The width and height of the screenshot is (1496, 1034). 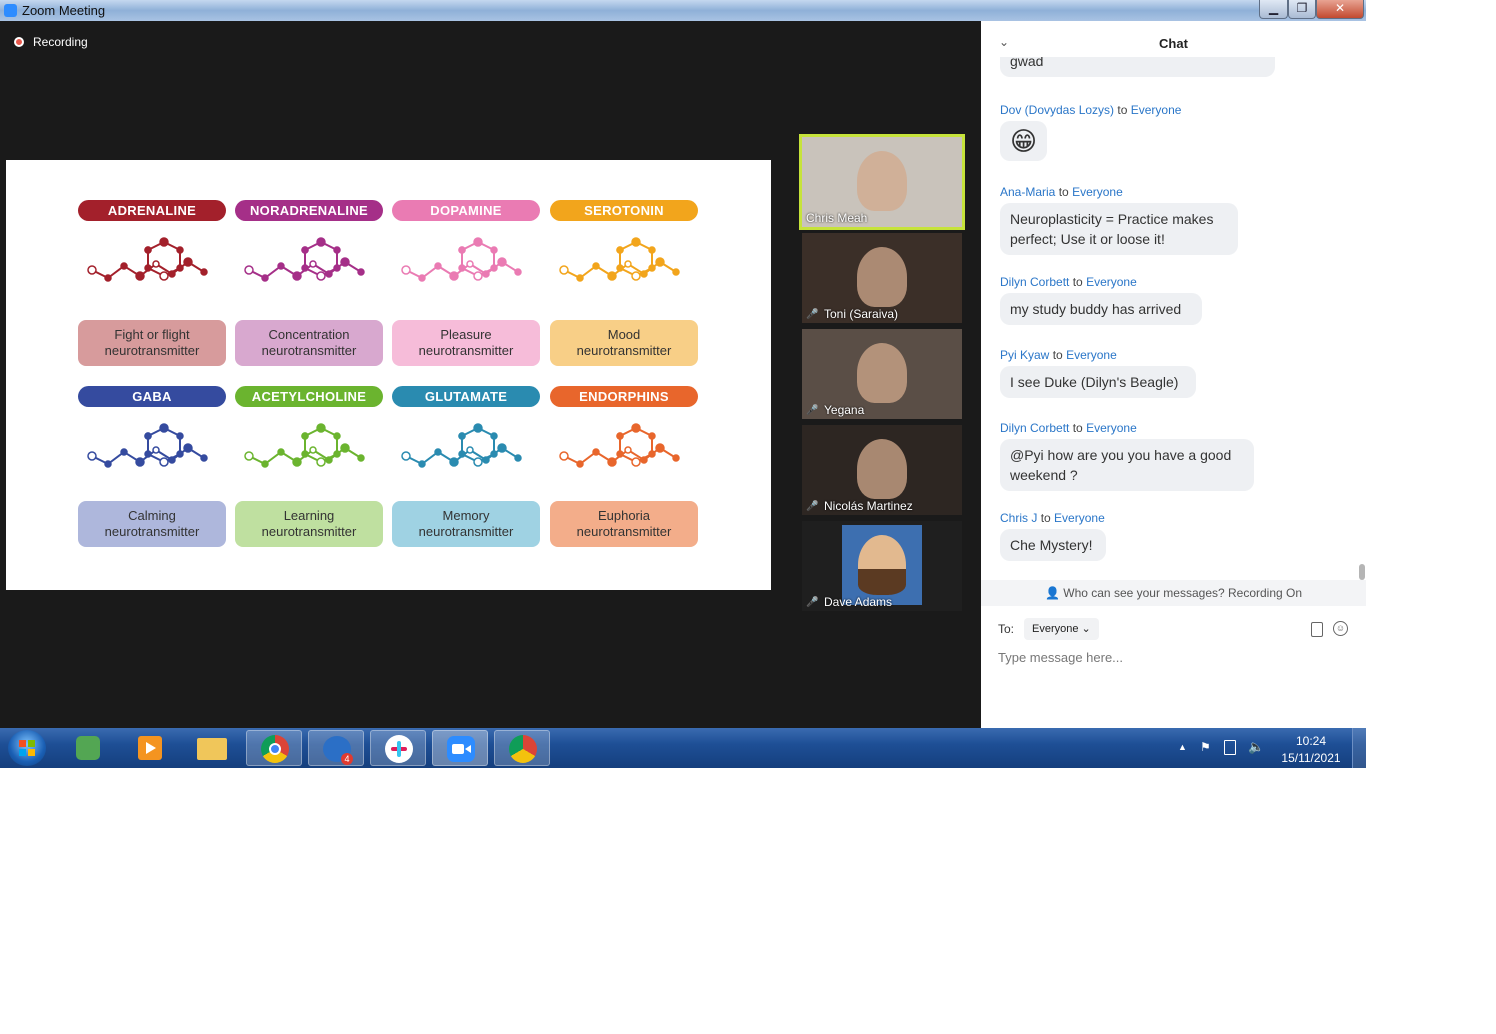 I want to click on recording-label: Recording, so click(x=60, y=42).